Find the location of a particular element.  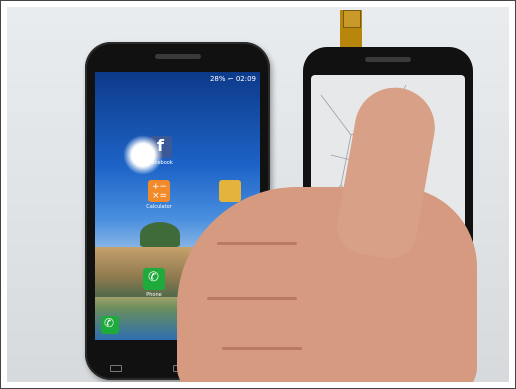

calculator-icon: +− ×= is located at coordinates (159, 191).